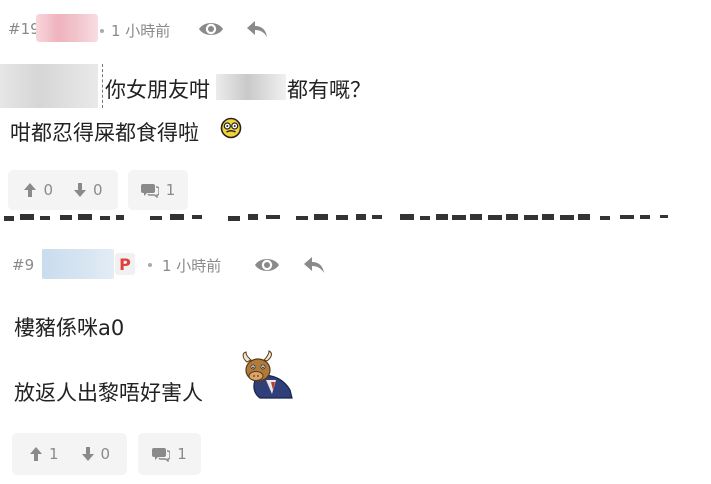  I want to click on user-badge: P, so click(125, 264).